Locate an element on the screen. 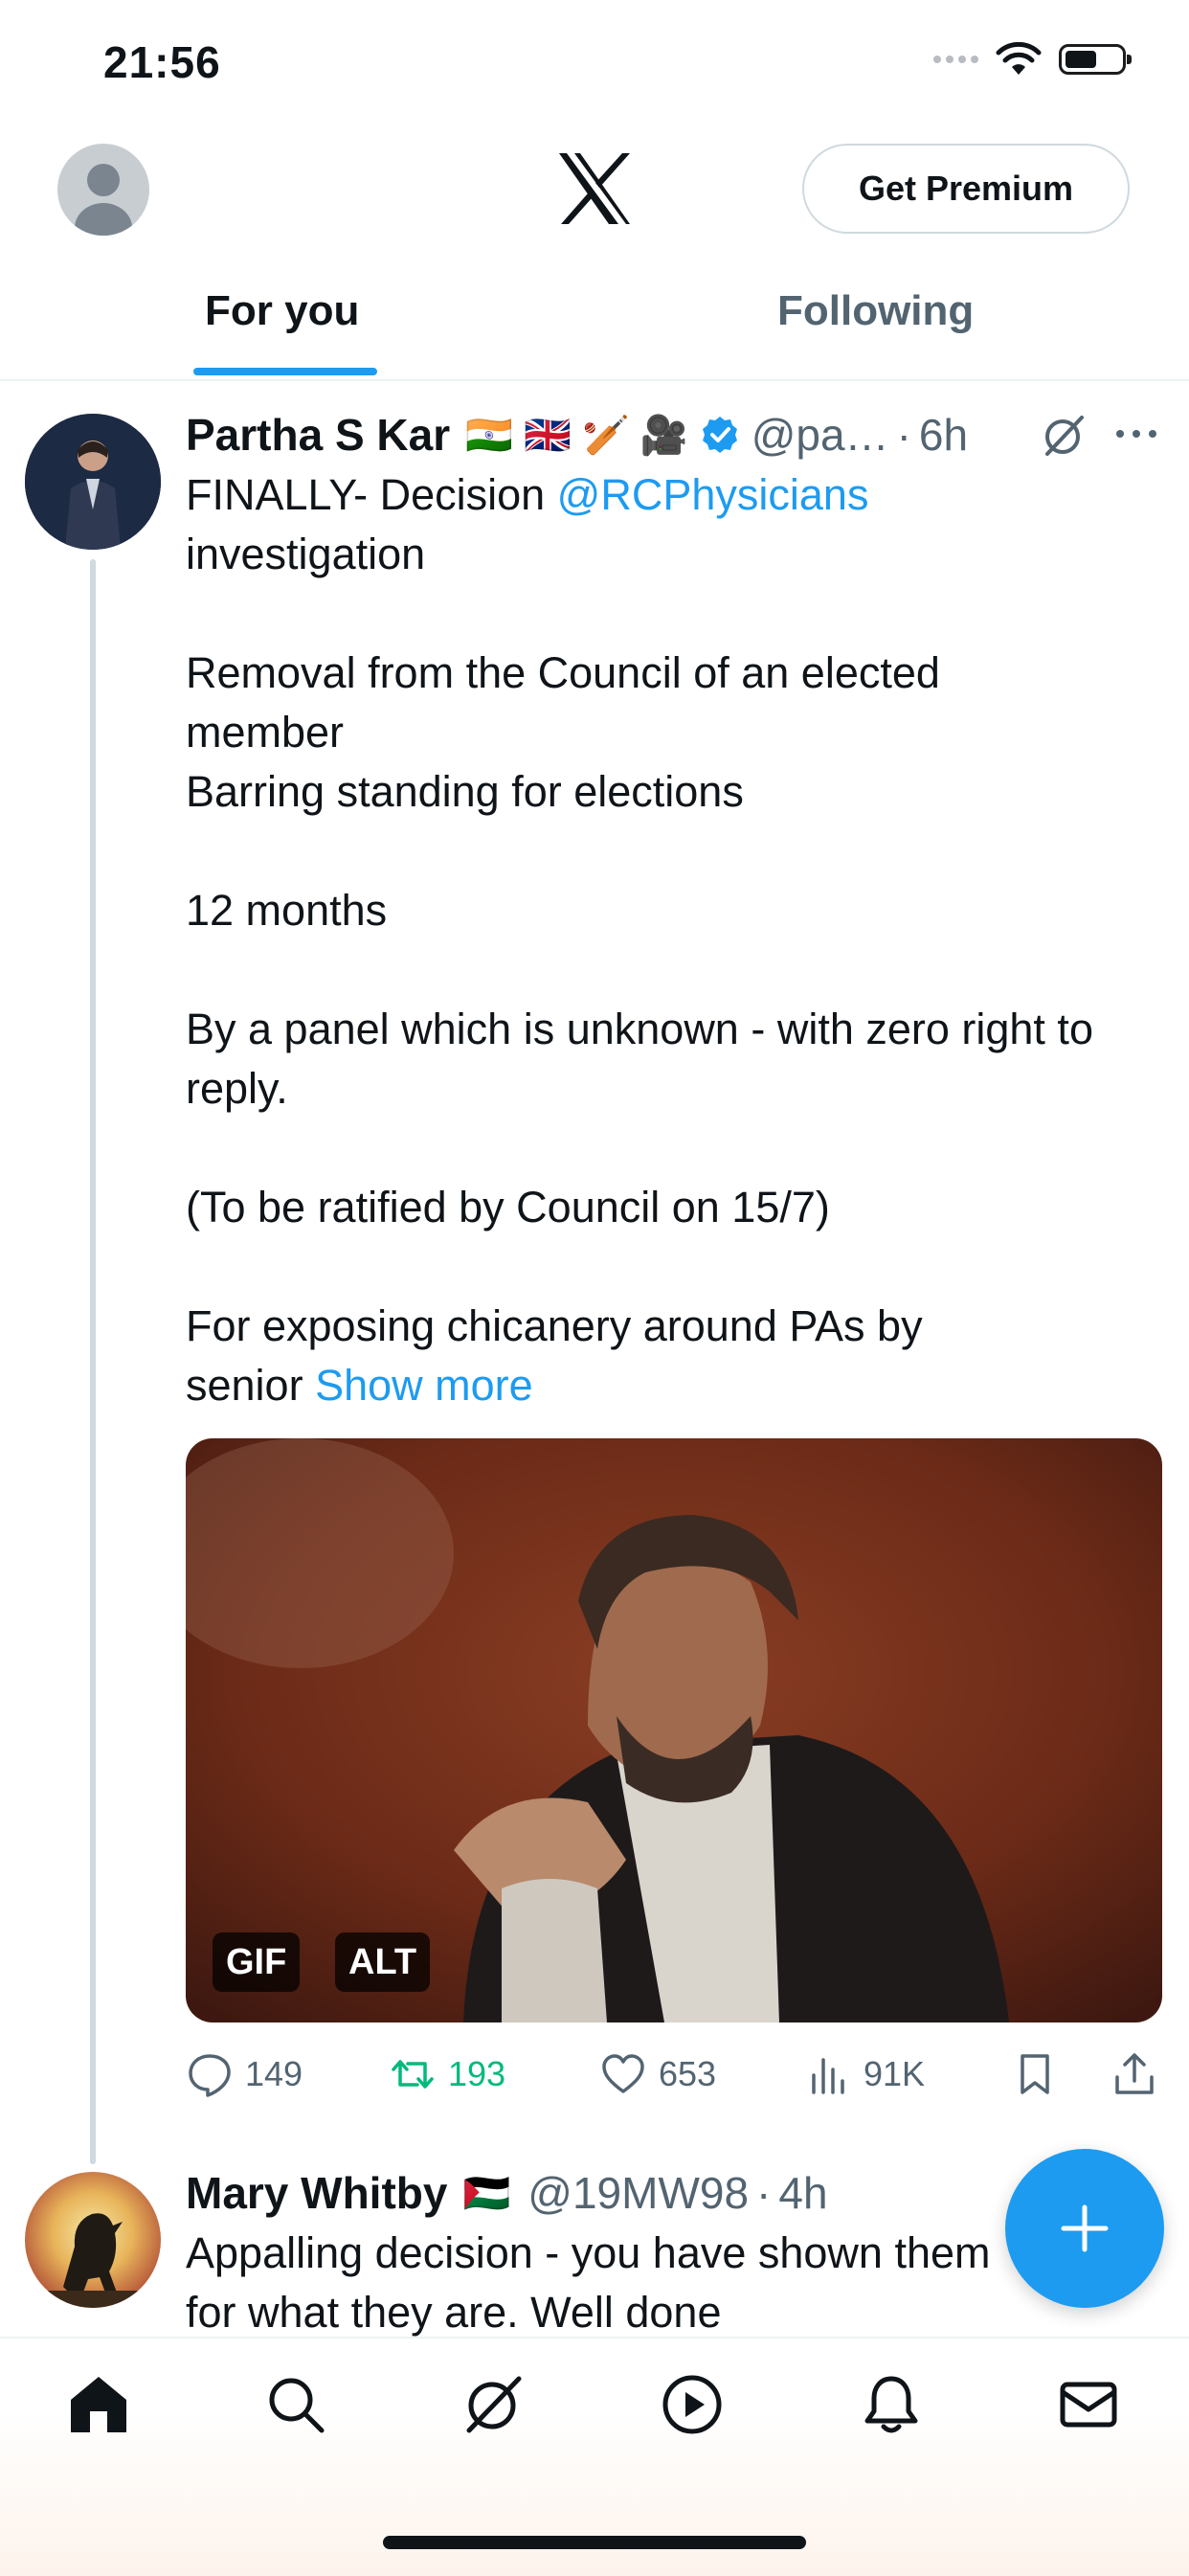 This screenshot has height=2576, width=1189. tweet-header: Partha S Kar 🇮🇳 🇬🇧 🏏 🎥 @pa… · 6h is located at coordinates (577, 434).